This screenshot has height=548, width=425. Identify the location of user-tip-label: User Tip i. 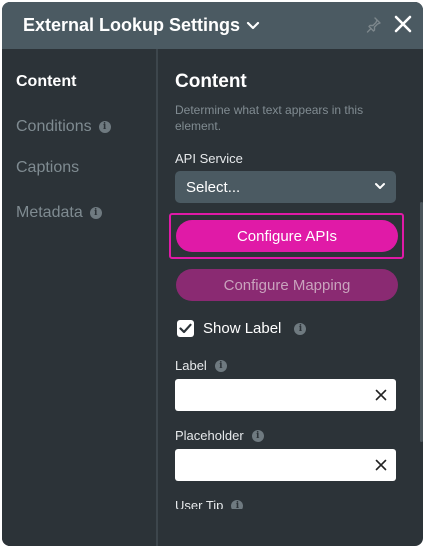
(209, 503).